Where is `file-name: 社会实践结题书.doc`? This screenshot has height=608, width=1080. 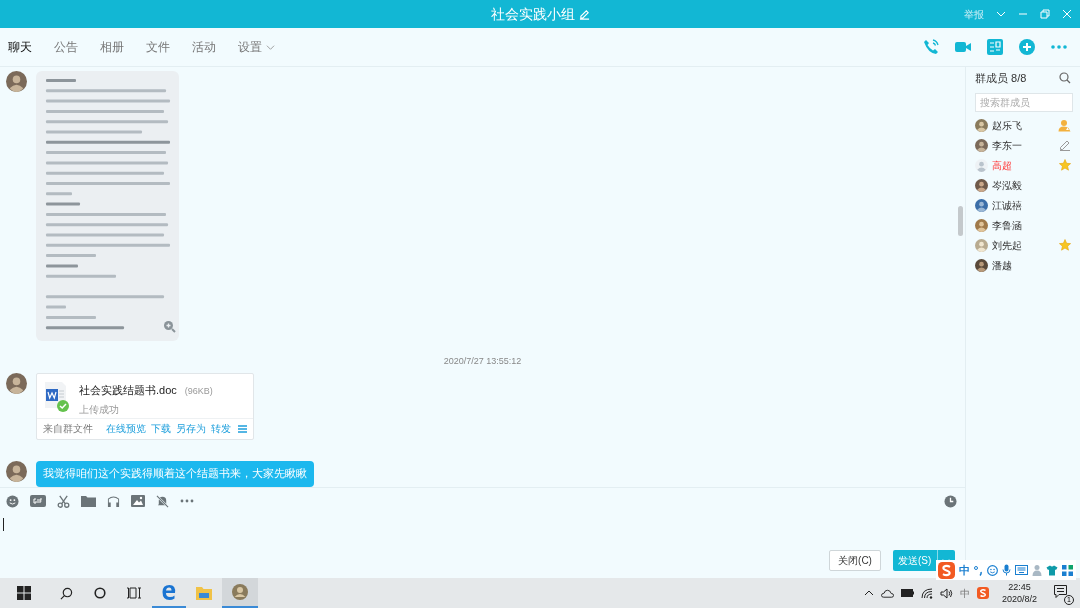 file-name: 社会实践结题书.doc is located at coordinates (128, 390).